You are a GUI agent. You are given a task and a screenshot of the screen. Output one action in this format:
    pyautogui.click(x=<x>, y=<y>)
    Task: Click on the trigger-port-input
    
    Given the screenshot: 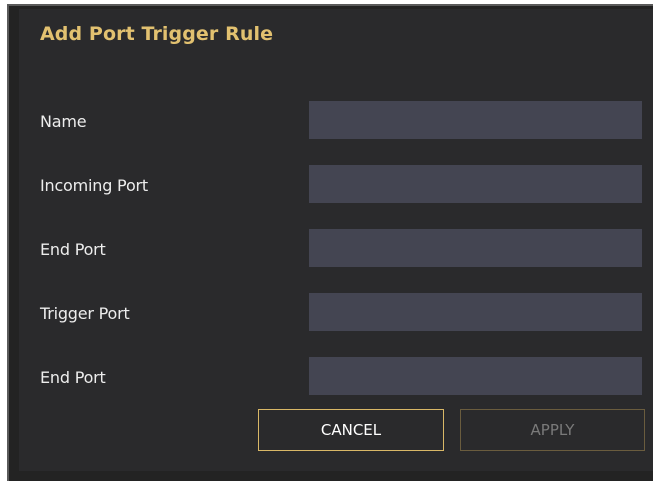 What is the action you would take?
    pyautogui.click(x=475, y=312)
    